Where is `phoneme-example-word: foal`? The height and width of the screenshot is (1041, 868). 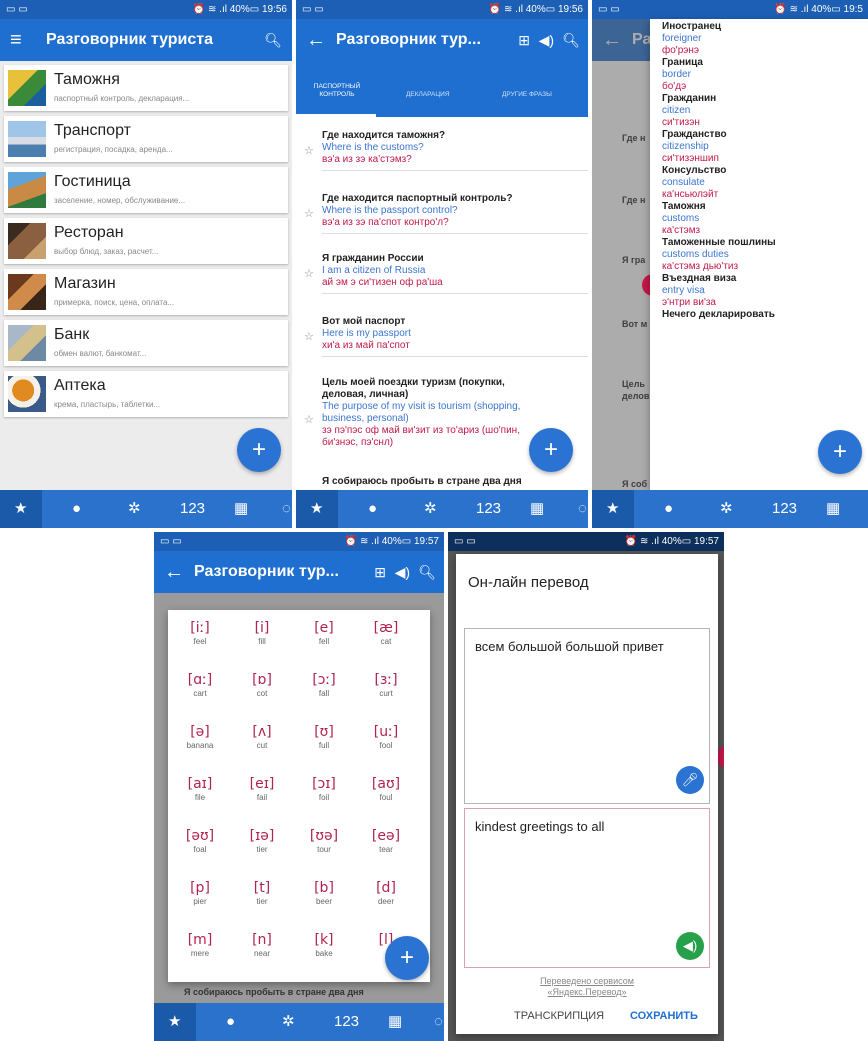
phoneme-example-word: foal is located at coordinates (200, 849).